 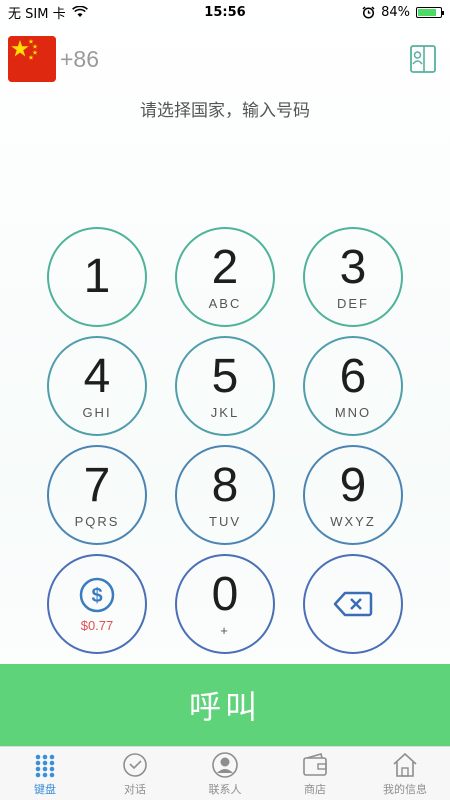 I want to click on contact-icon, so click(x=225, y=764).